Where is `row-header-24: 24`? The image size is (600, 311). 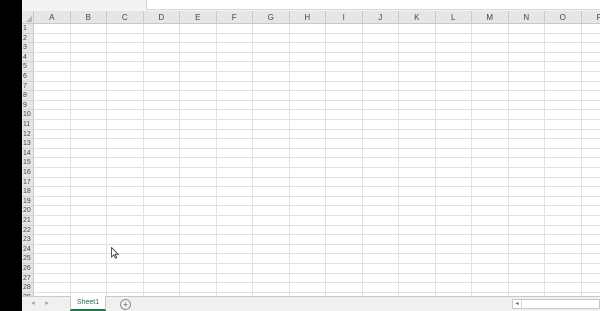 row-header-24: 24 is located at coordinates (28, 249).